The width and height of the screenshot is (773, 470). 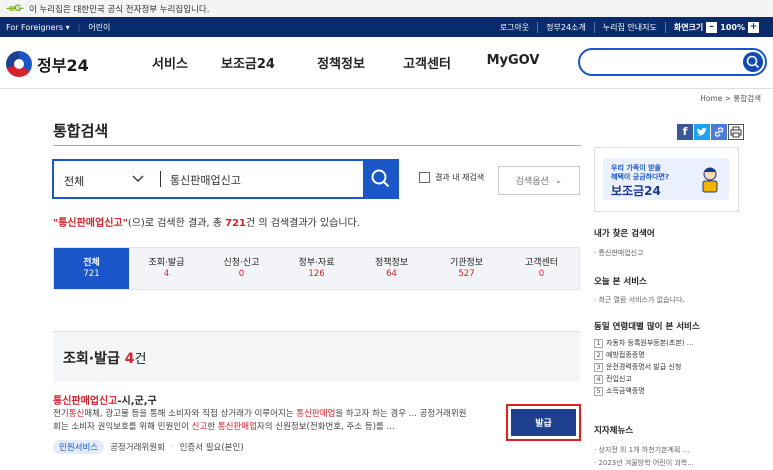 What do you see at coordinates (636, 191) in the screenshot?
I see `promo-title: 보조금24` at bounding box center [636, 191].